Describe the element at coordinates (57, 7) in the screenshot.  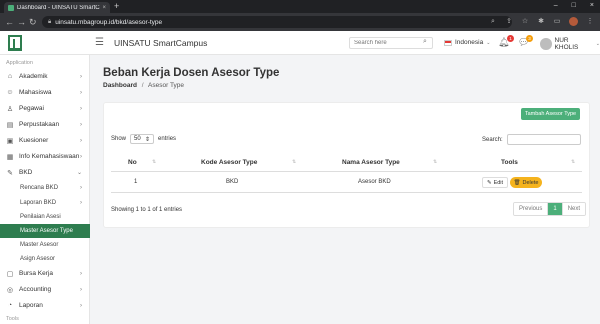
I see `browser-tab: Dashboard - UINSATU SmartCam... ×` at that location.